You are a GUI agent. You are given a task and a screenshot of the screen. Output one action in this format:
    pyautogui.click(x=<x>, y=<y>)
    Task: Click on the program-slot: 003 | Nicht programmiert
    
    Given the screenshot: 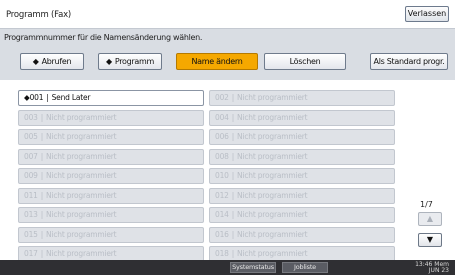 What is the action you would take?
    pyautogui.click(x=111, y=117)
    